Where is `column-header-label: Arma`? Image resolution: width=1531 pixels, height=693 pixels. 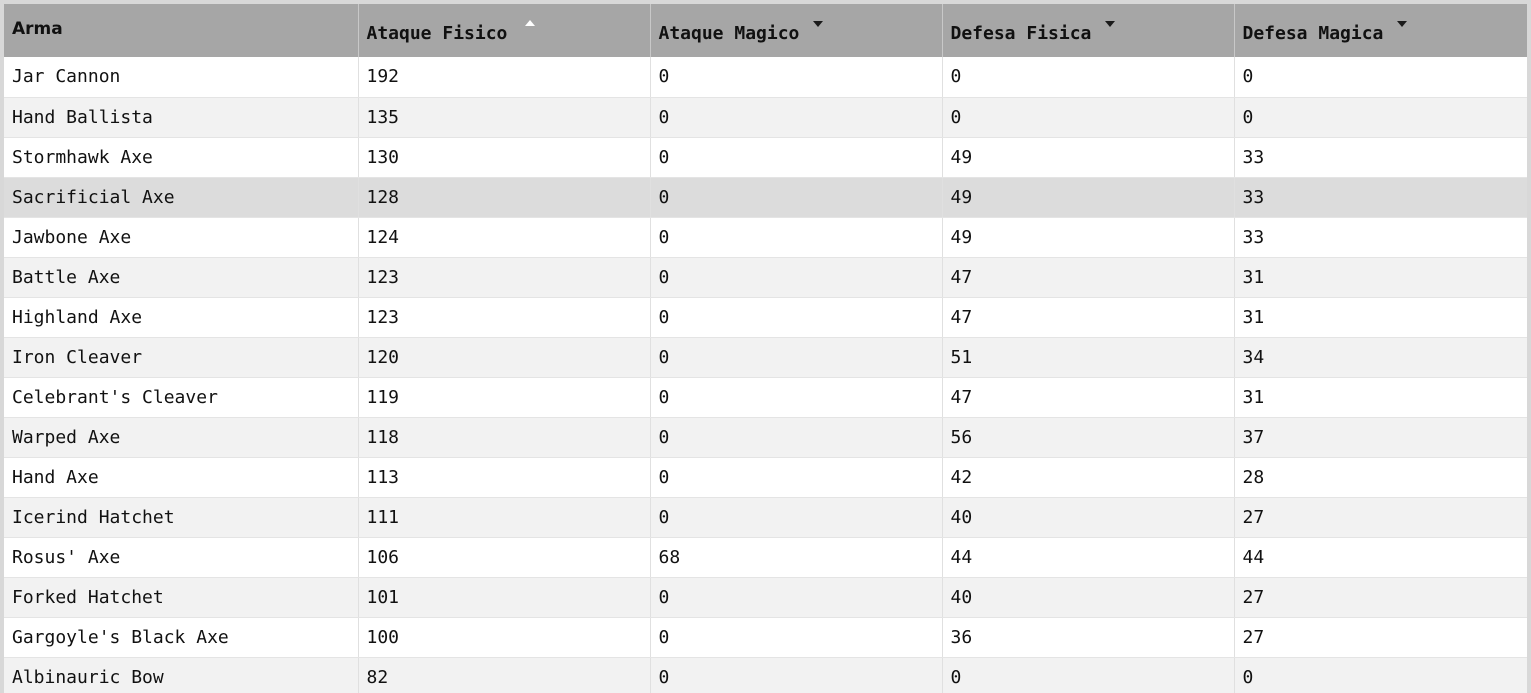
column-header-label: Arma is located at coordinates (37, 29).